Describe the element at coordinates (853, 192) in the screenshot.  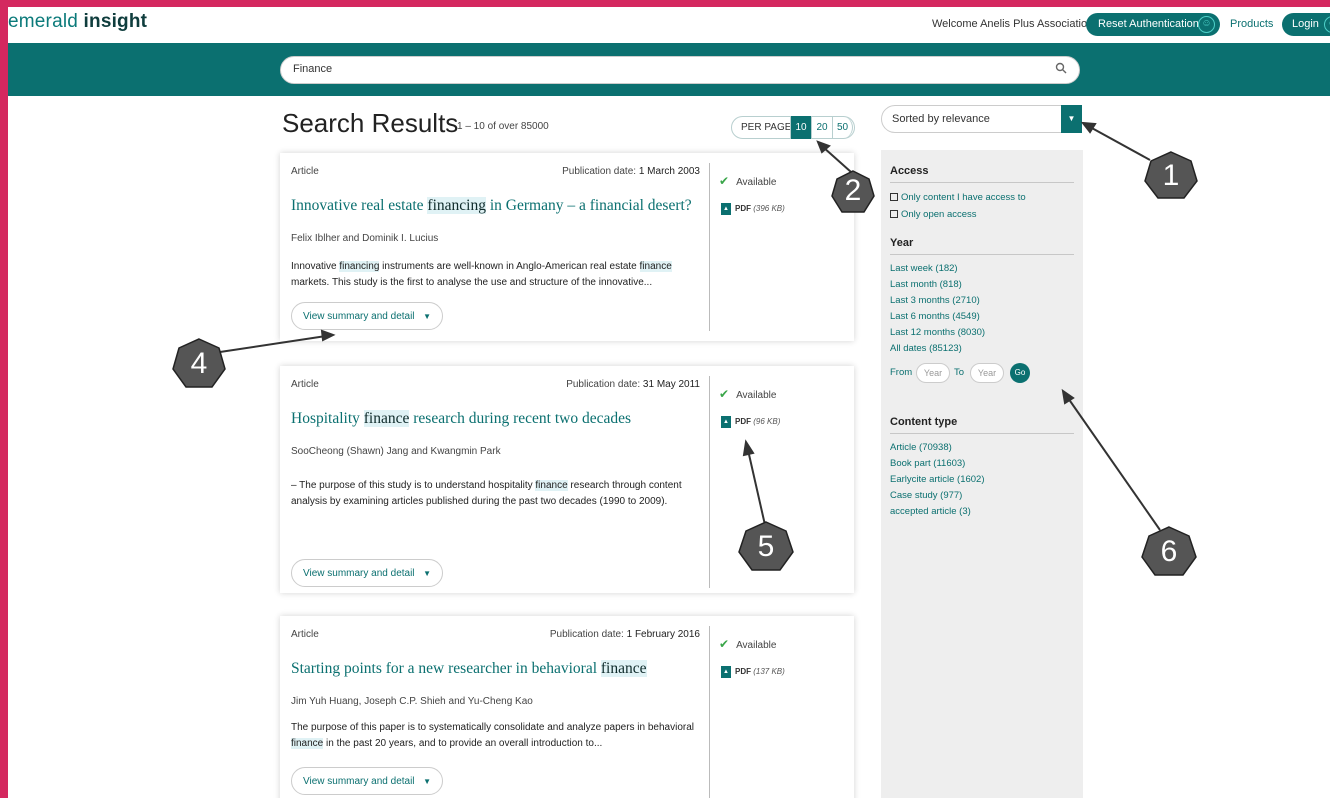
I see `callout-badge: 2` at that location.